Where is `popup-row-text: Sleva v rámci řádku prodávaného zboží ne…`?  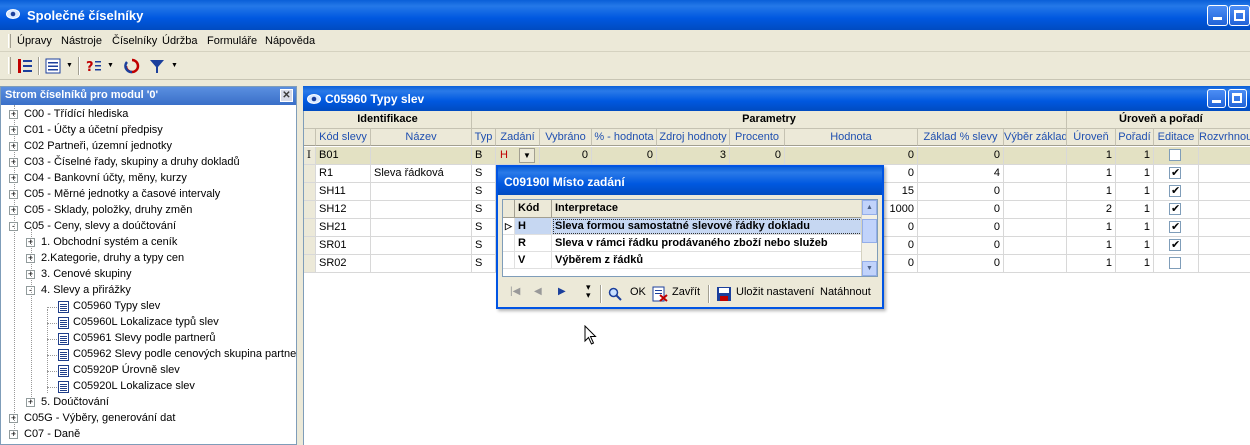
popup-row-text: Sleva v rámci řádku prodávaného zboží ne… is located at coordinates (707, 243).